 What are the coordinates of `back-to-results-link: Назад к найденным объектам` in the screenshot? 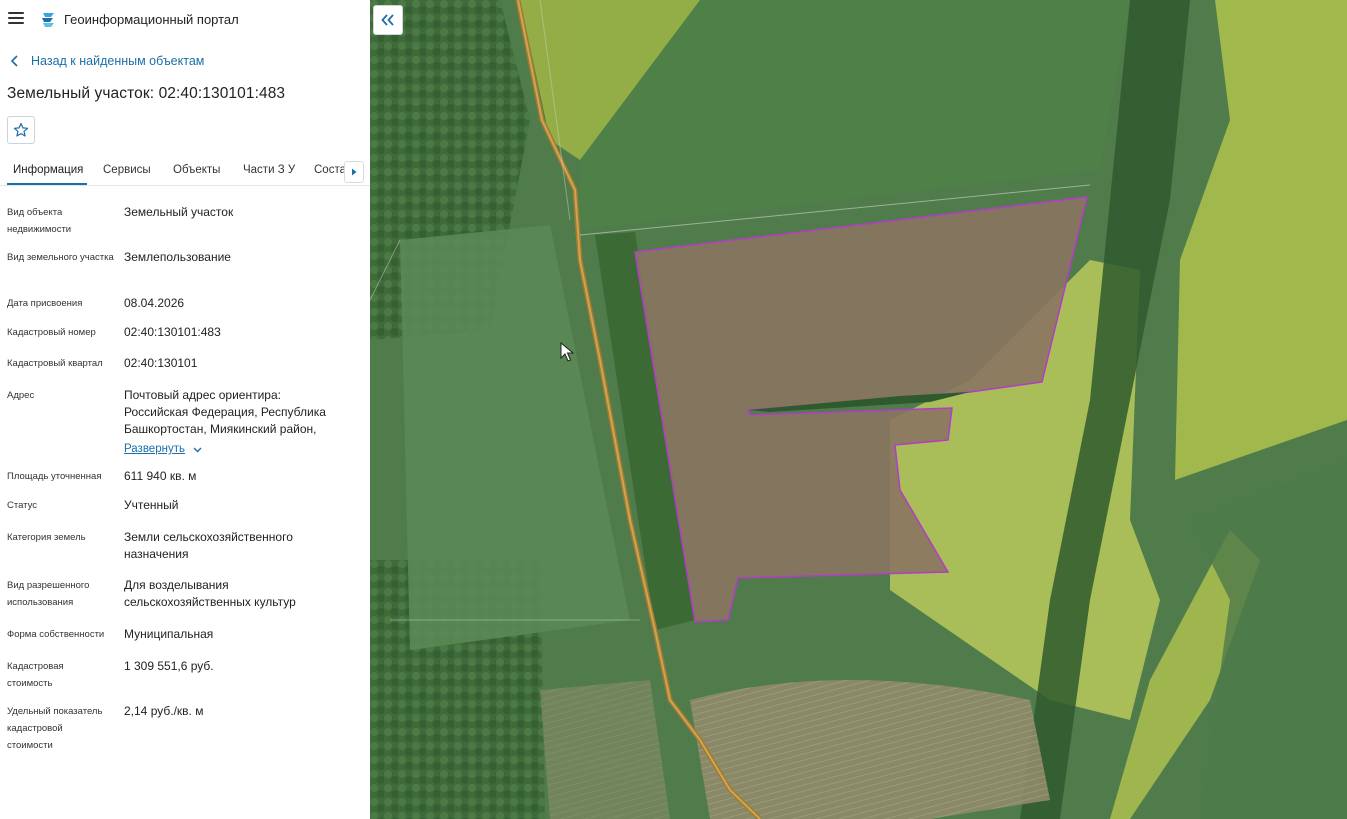 It's located at (107, 61).